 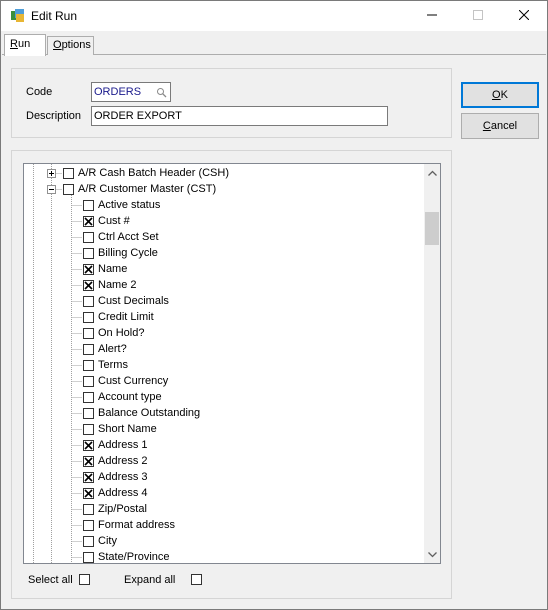 I want to click on expand-icon, so click(x=51, y=173).